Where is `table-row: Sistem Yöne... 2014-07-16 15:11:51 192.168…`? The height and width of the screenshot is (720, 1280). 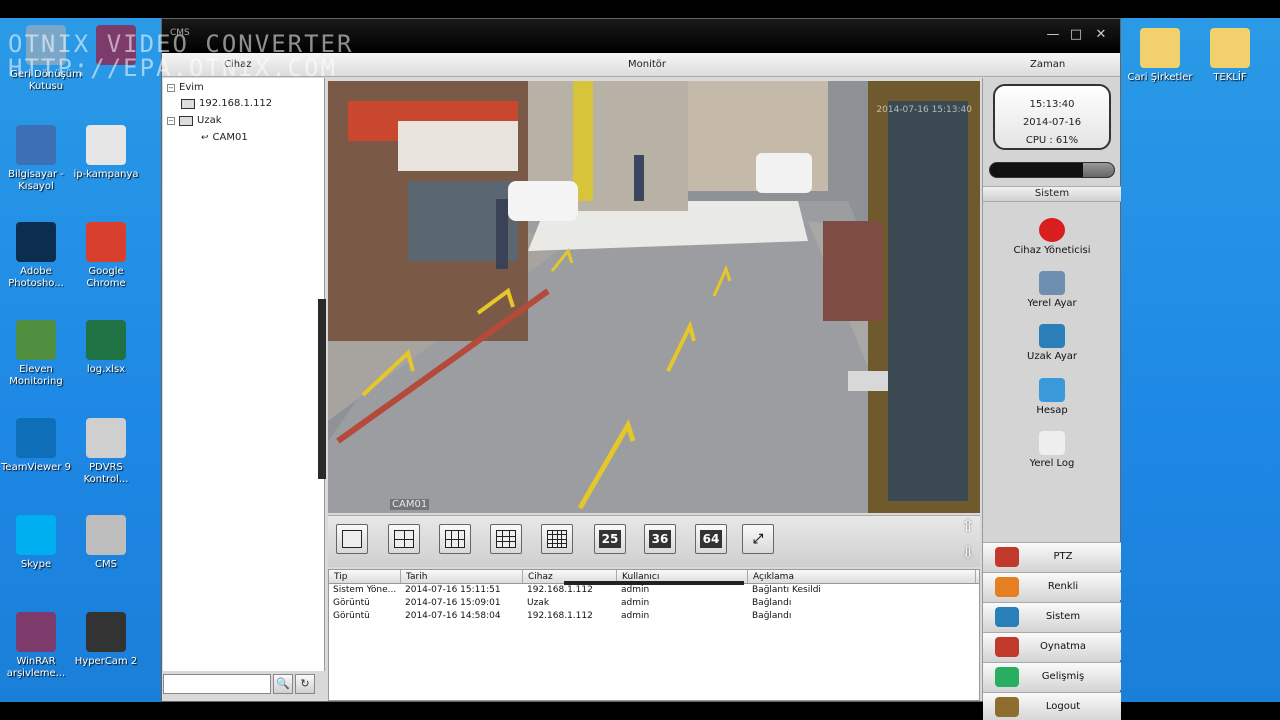
table-row: Sistem Yöne... 2014-07-16 15:11:51 192.168… is located at coordinates (654, 590).